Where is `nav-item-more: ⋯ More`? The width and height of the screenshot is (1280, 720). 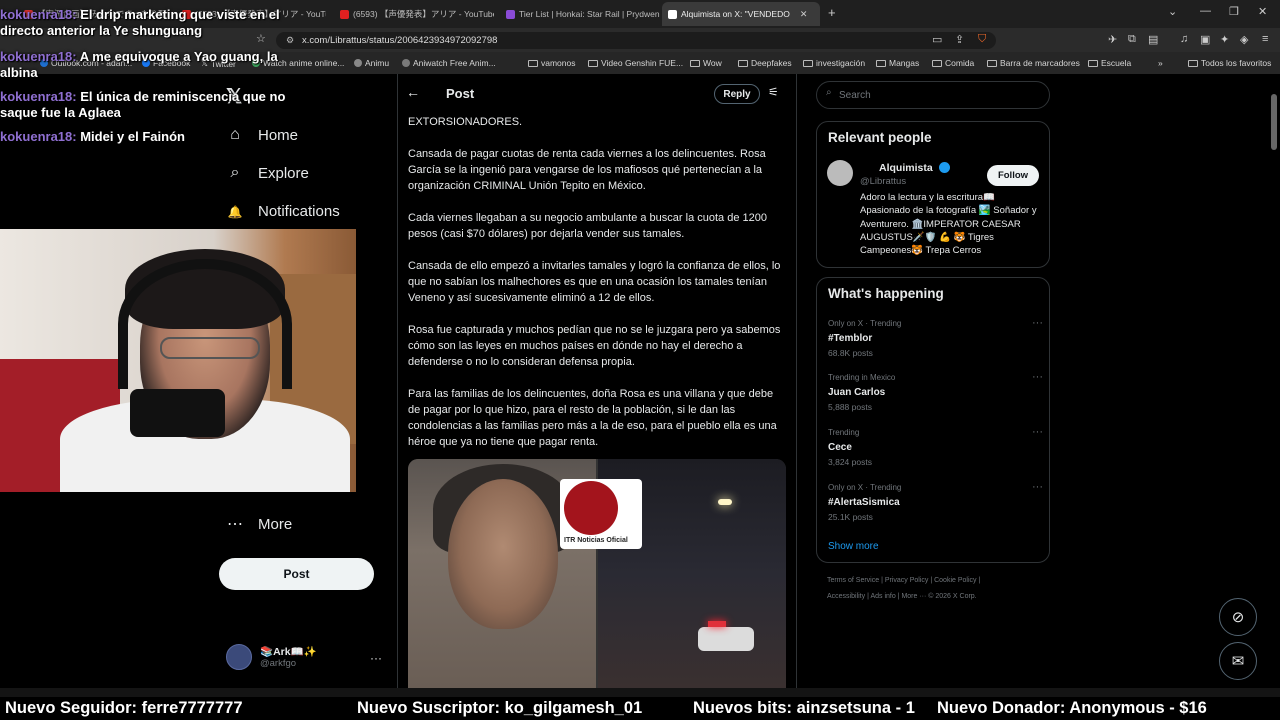 nav-item-more: ⋯ More is located at coordinates (259, 524).